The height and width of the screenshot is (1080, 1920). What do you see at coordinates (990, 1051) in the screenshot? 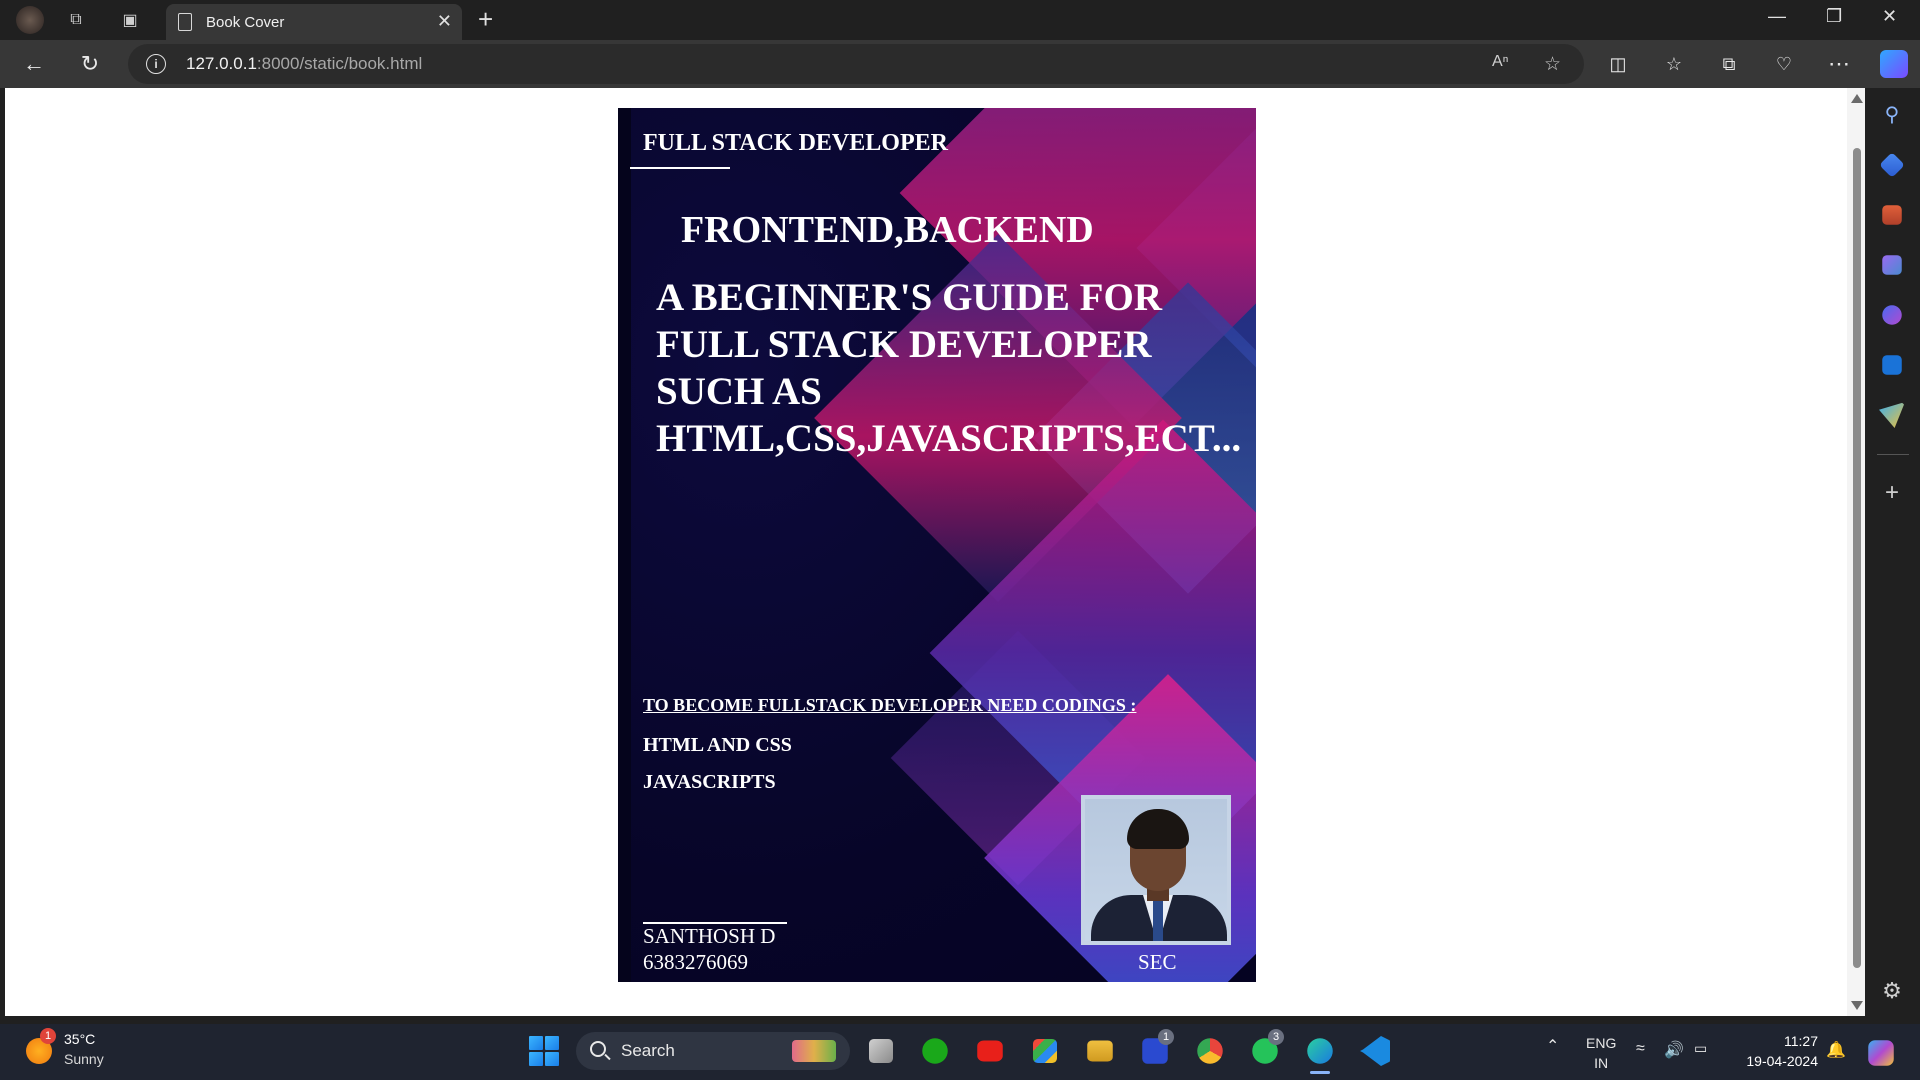
I see `youtube-icon` at bounding box center [990, 1051].